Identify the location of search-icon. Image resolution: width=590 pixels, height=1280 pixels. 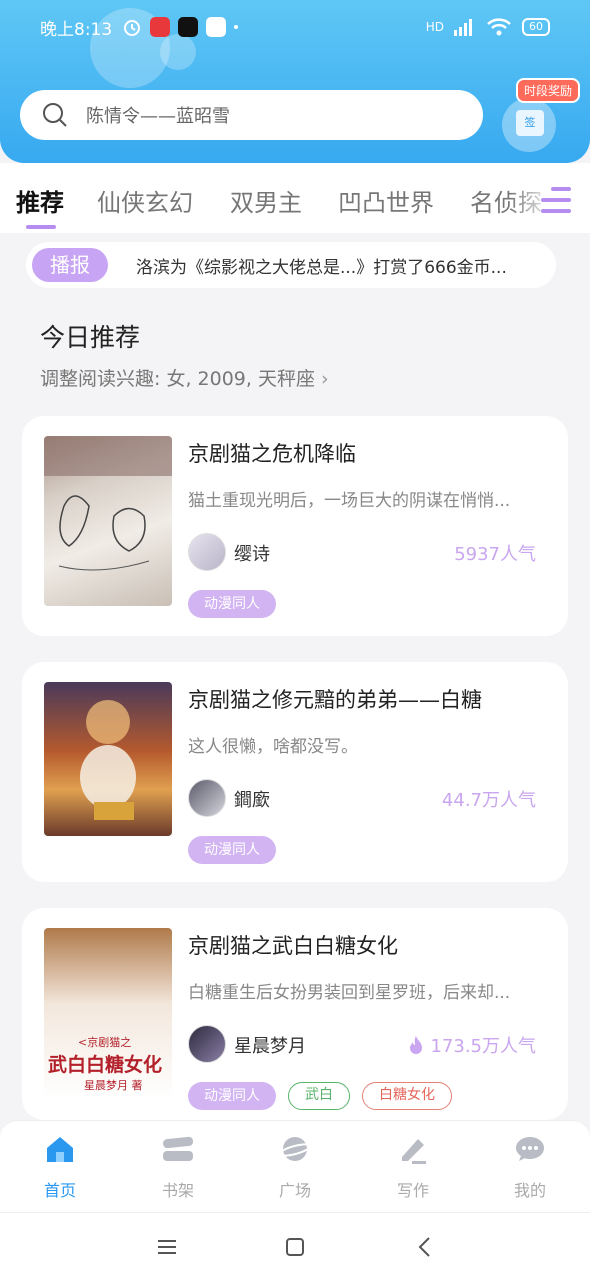
(55, 115).